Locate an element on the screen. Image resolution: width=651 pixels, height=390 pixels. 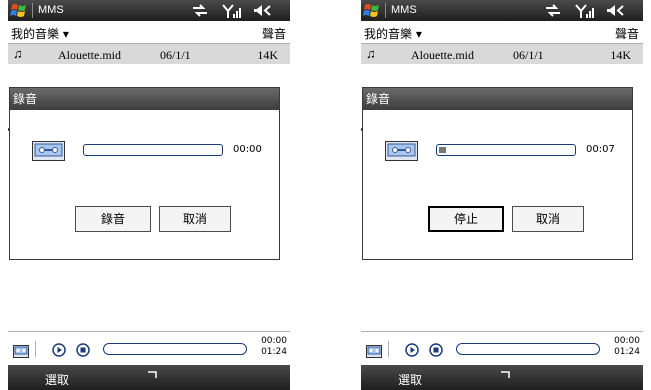
recording-progress-fill is located at coordinates (442, 150).